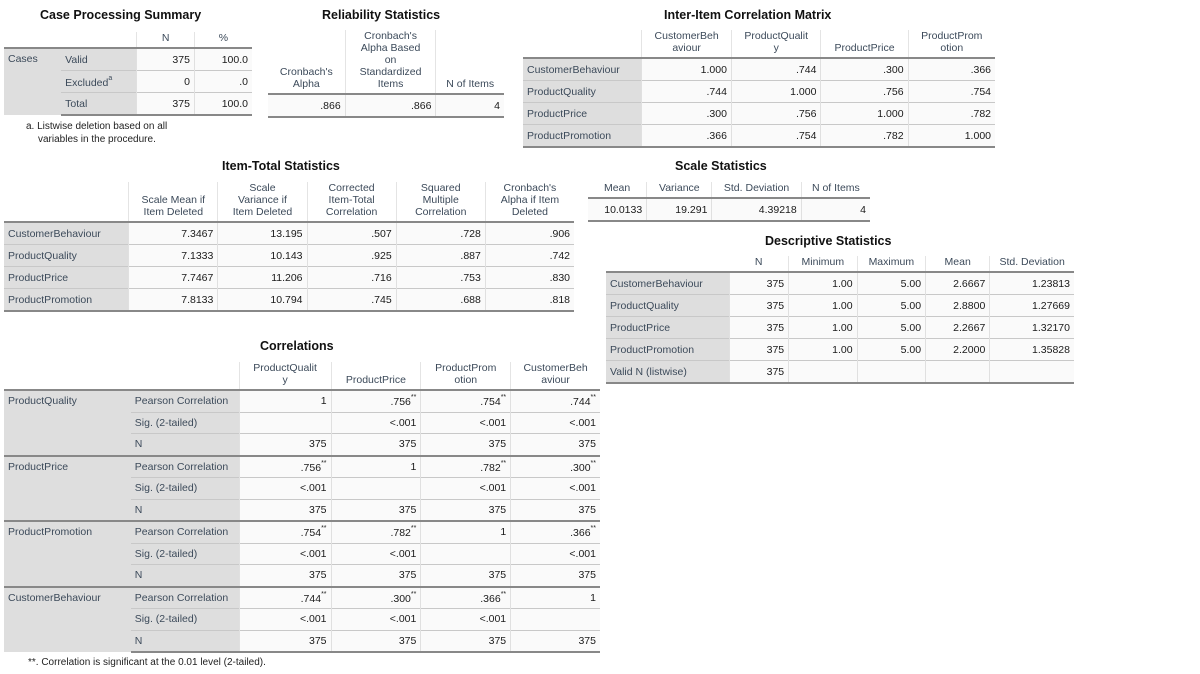  What do you see at coordinates (173, 255) in the screenshot?
I see `cell: 7.1333` at bounding box center [173, 255].